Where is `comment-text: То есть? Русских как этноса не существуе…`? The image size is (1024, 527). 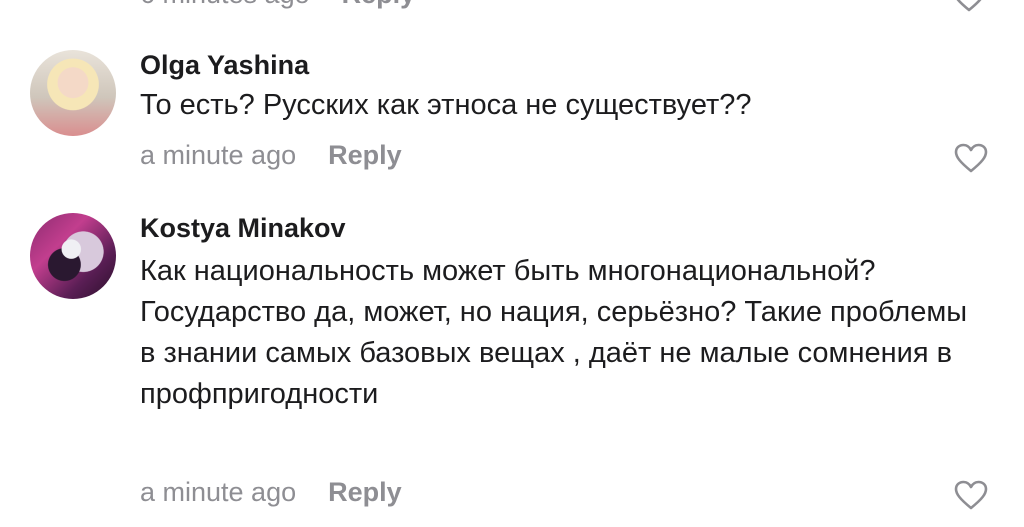
comment-text: То есть? Русских как этноса не существуе… is located at coordinates (446, 105).